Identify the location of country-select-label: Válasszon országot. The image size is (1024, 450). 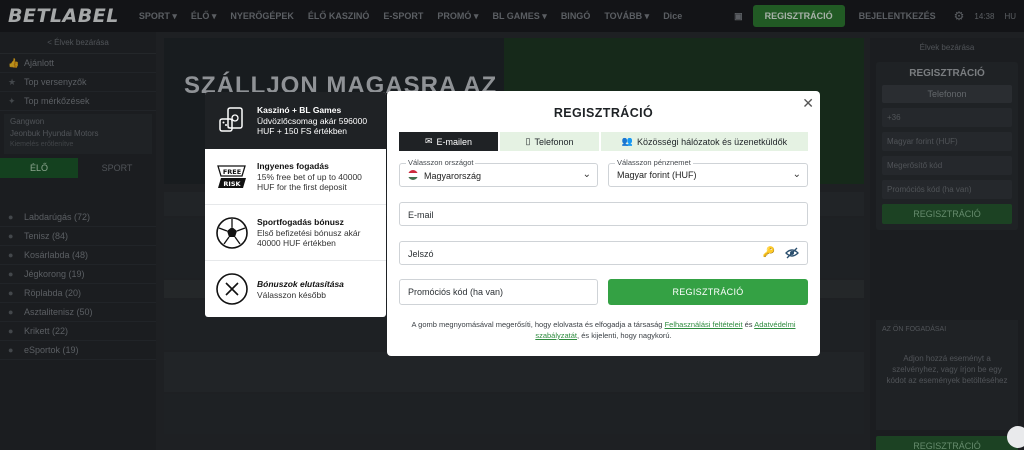
(441, 162).